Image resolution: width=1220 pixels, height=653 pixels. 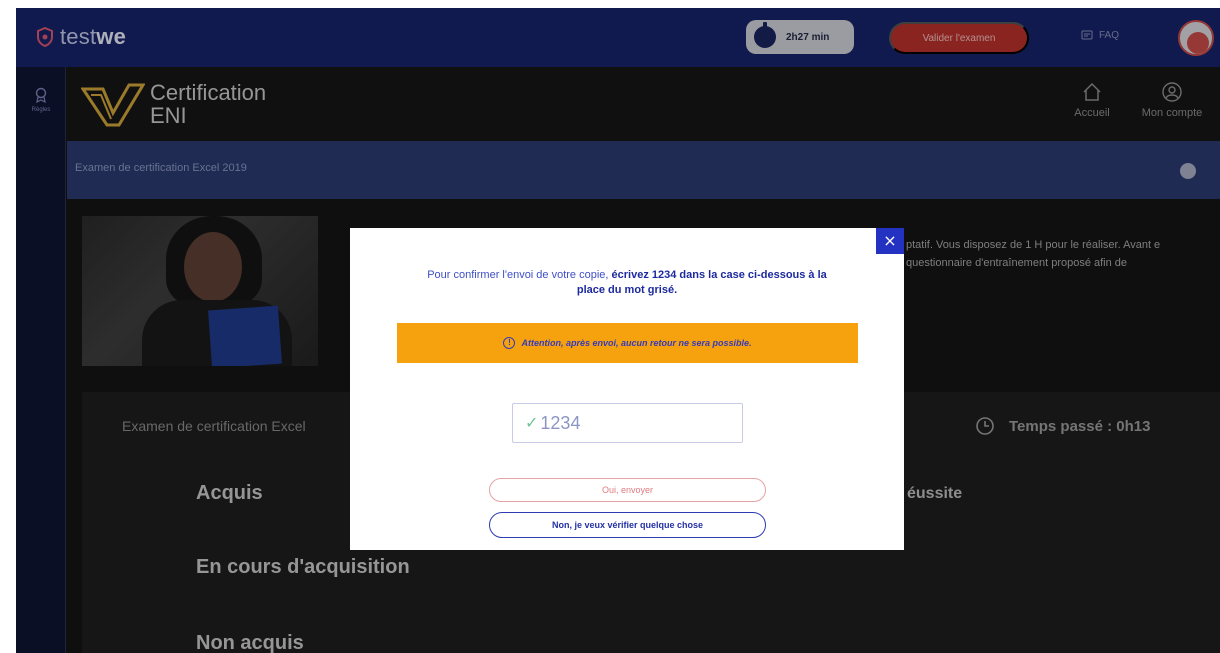 I want to click on send-button: Oui, envoyer, so click(x=627, y=490).